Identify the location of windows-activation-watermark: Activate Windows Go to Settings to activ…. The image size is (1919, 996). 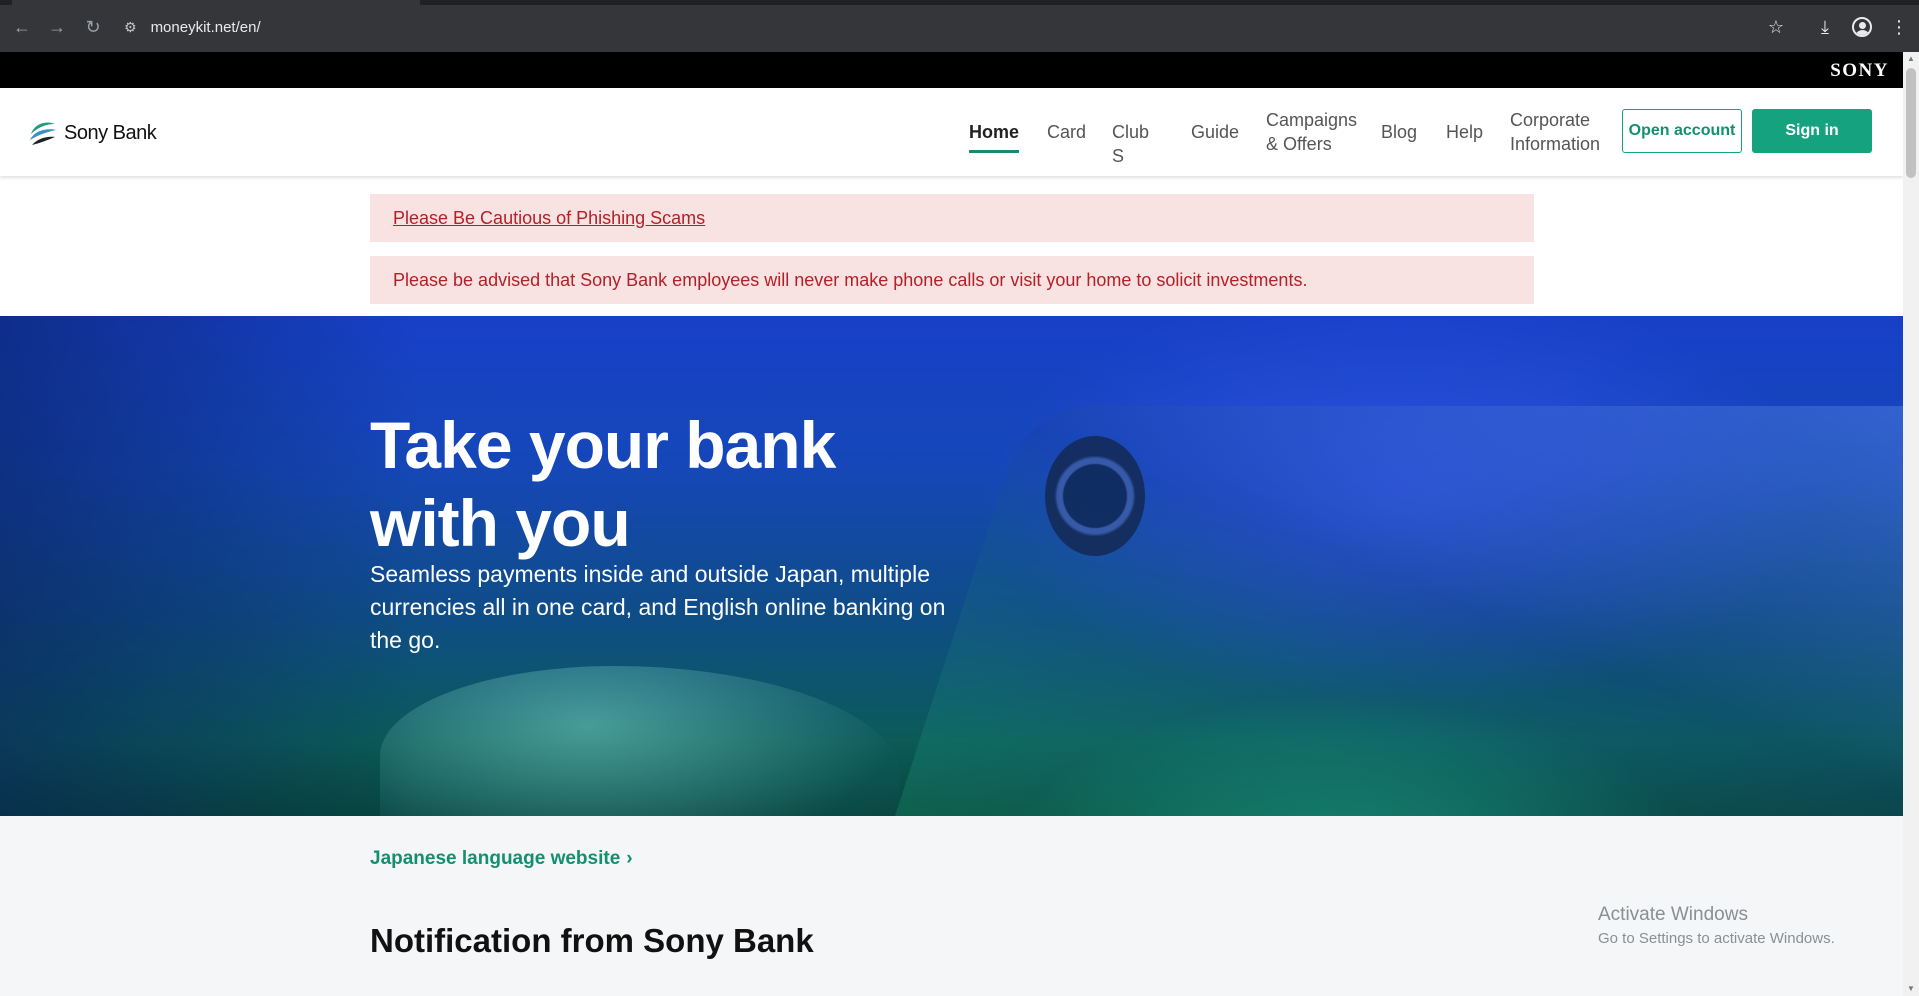
(1716, 925).